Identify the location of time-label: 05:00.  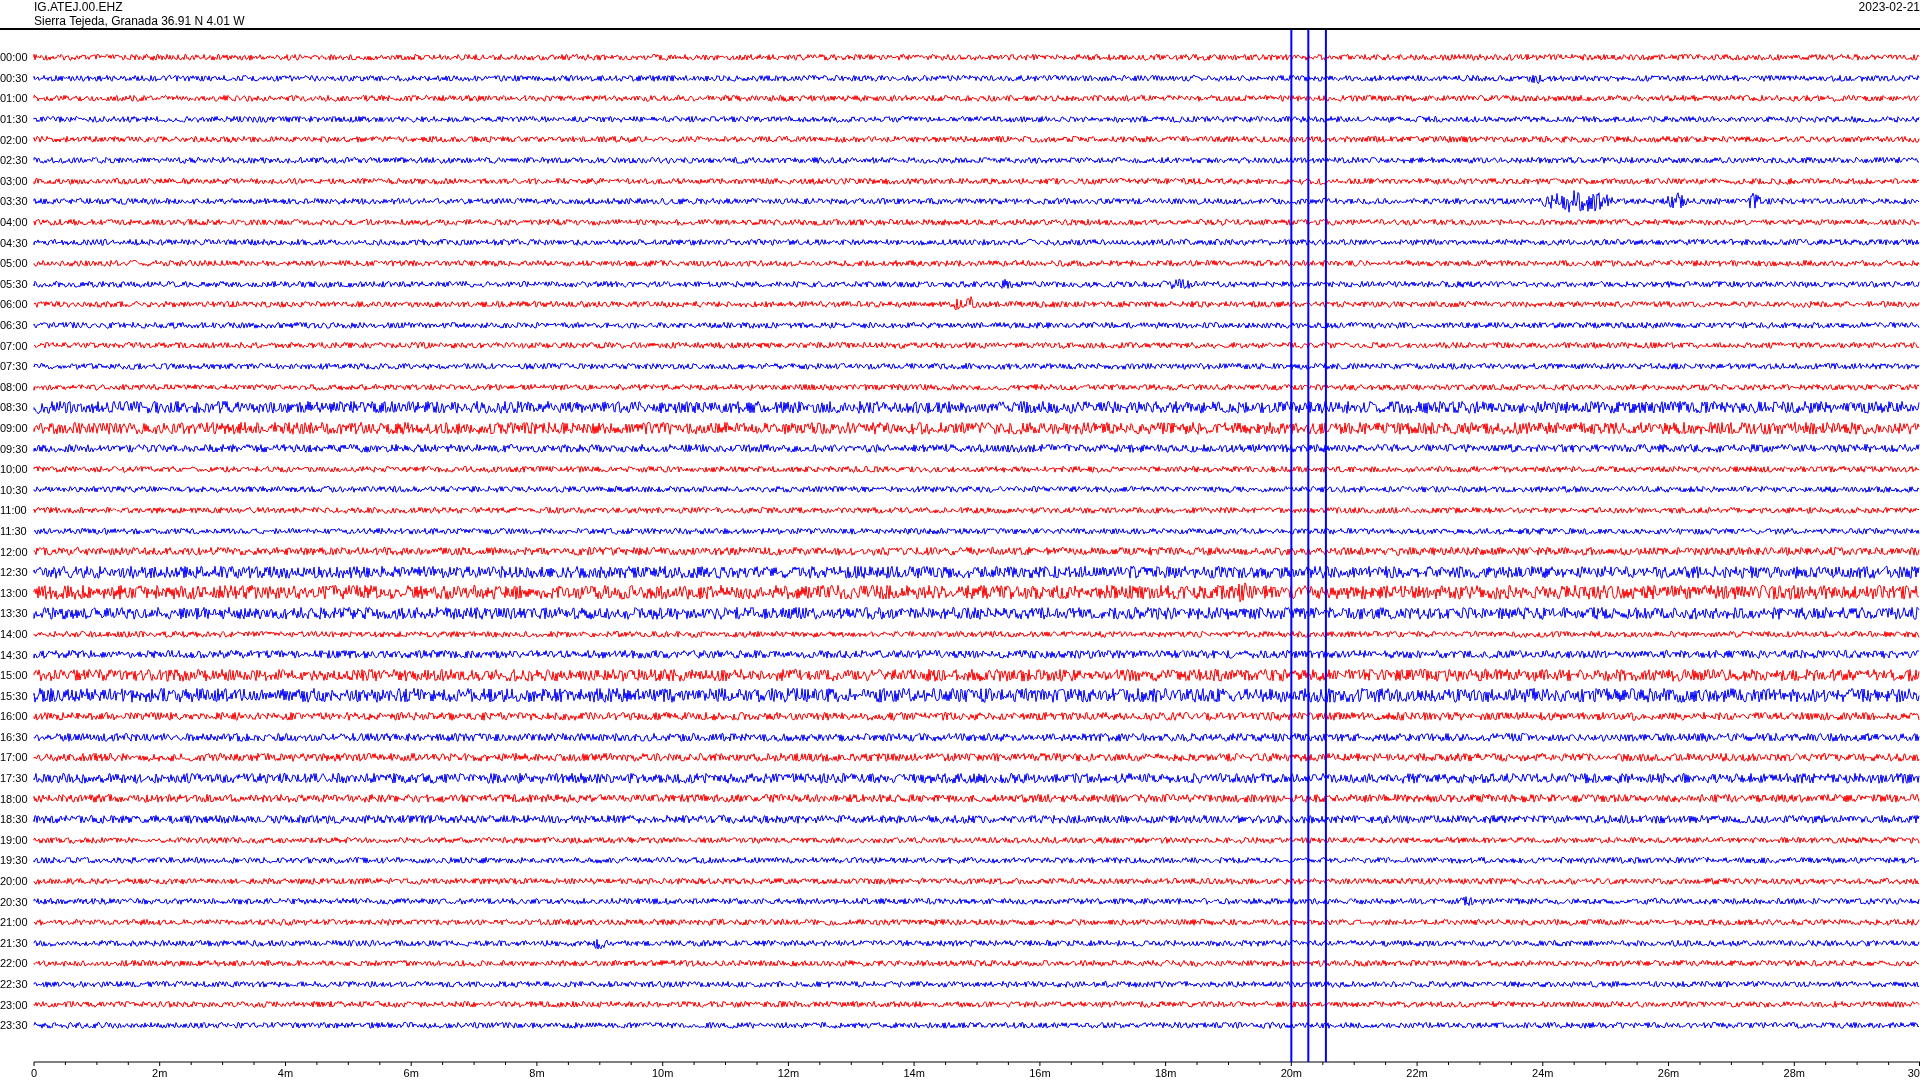
(14, 263).